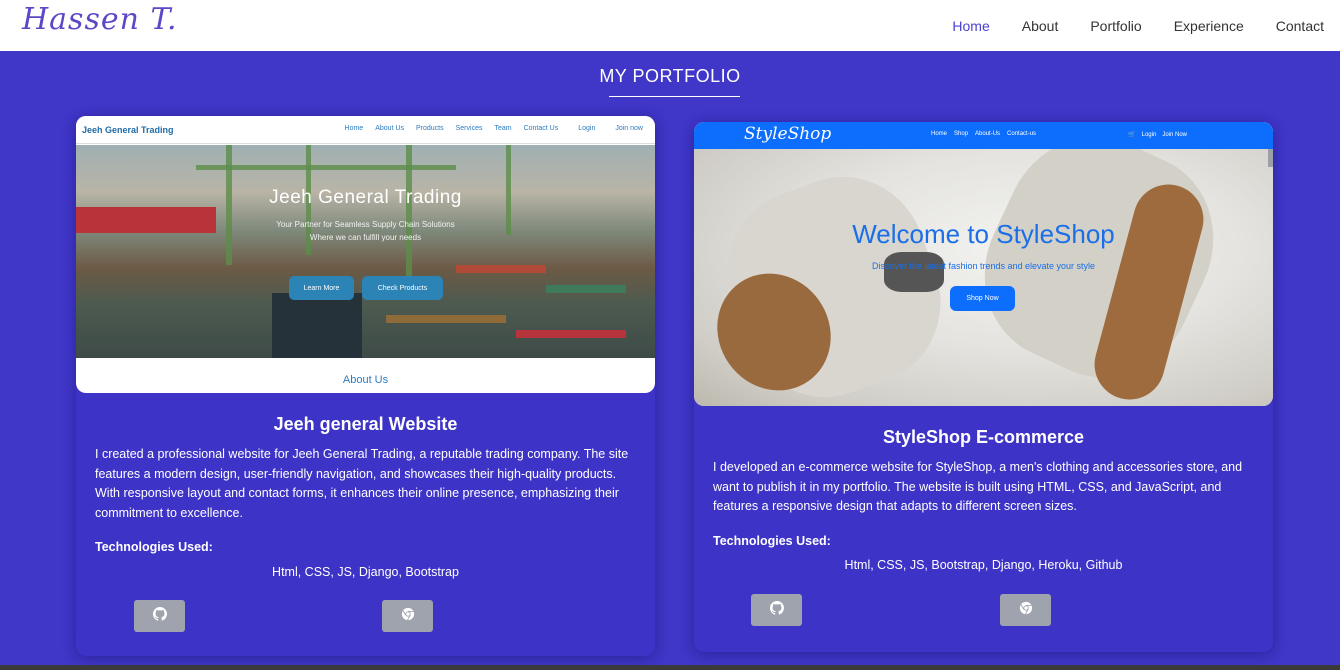 This screenshot has height=670, width=1340. What do you see at coordinates (402, 288) in the screenshot?
I see `preview-check-products-button: Check Products` at bounding box center [402, 288].